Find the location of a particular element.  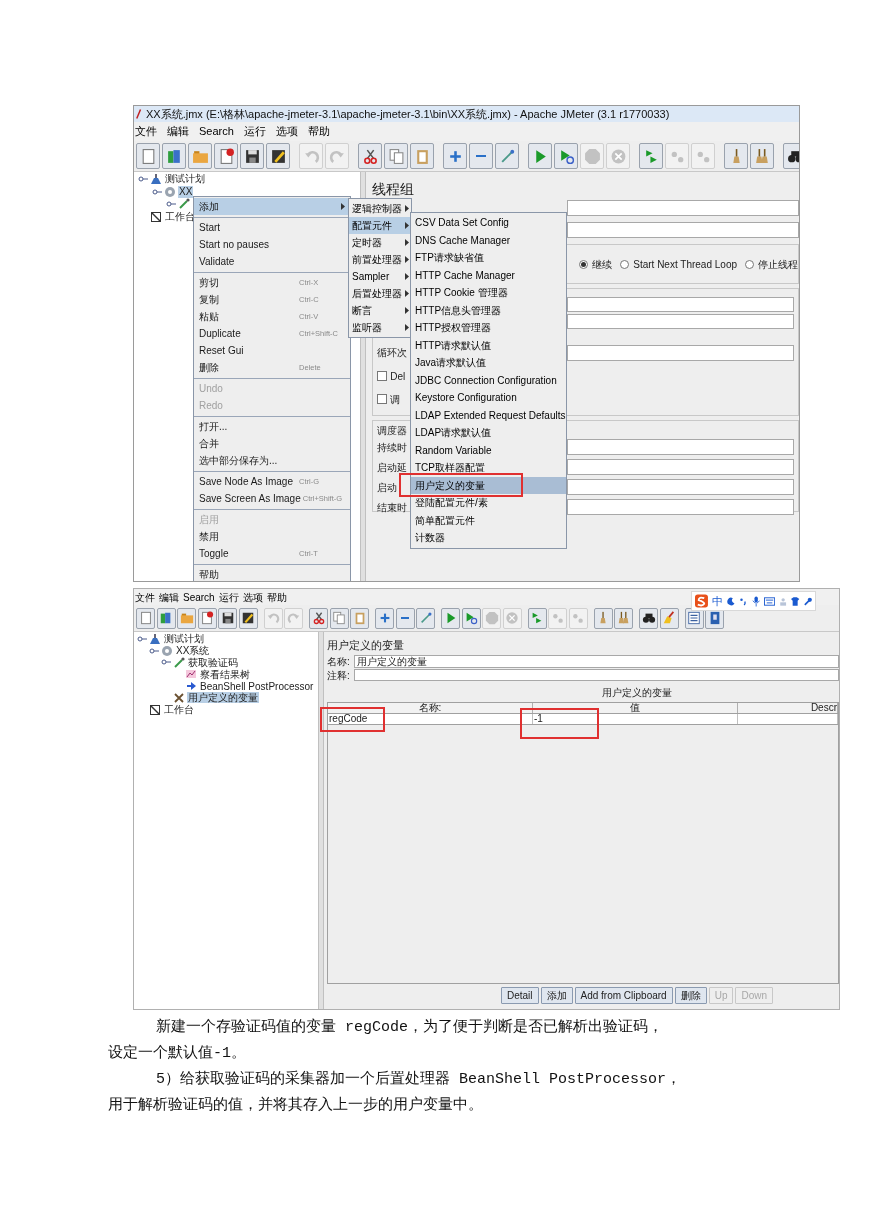

punctuation-icon is located at coordinates (743, 601).